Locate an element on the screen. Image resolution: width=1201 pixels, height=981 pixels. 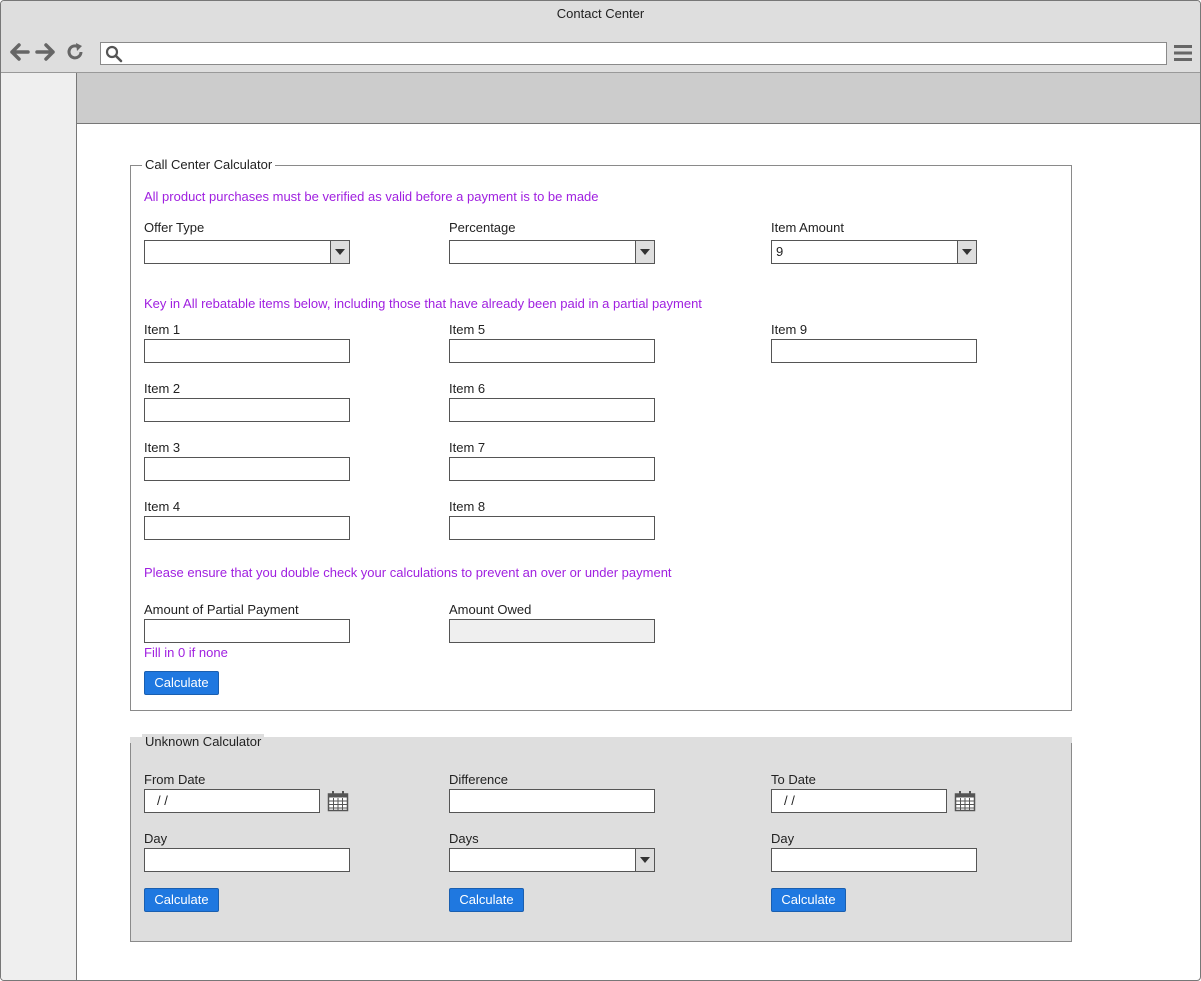
offer-type-label: Offer Type is located at coordinates (174, 227).